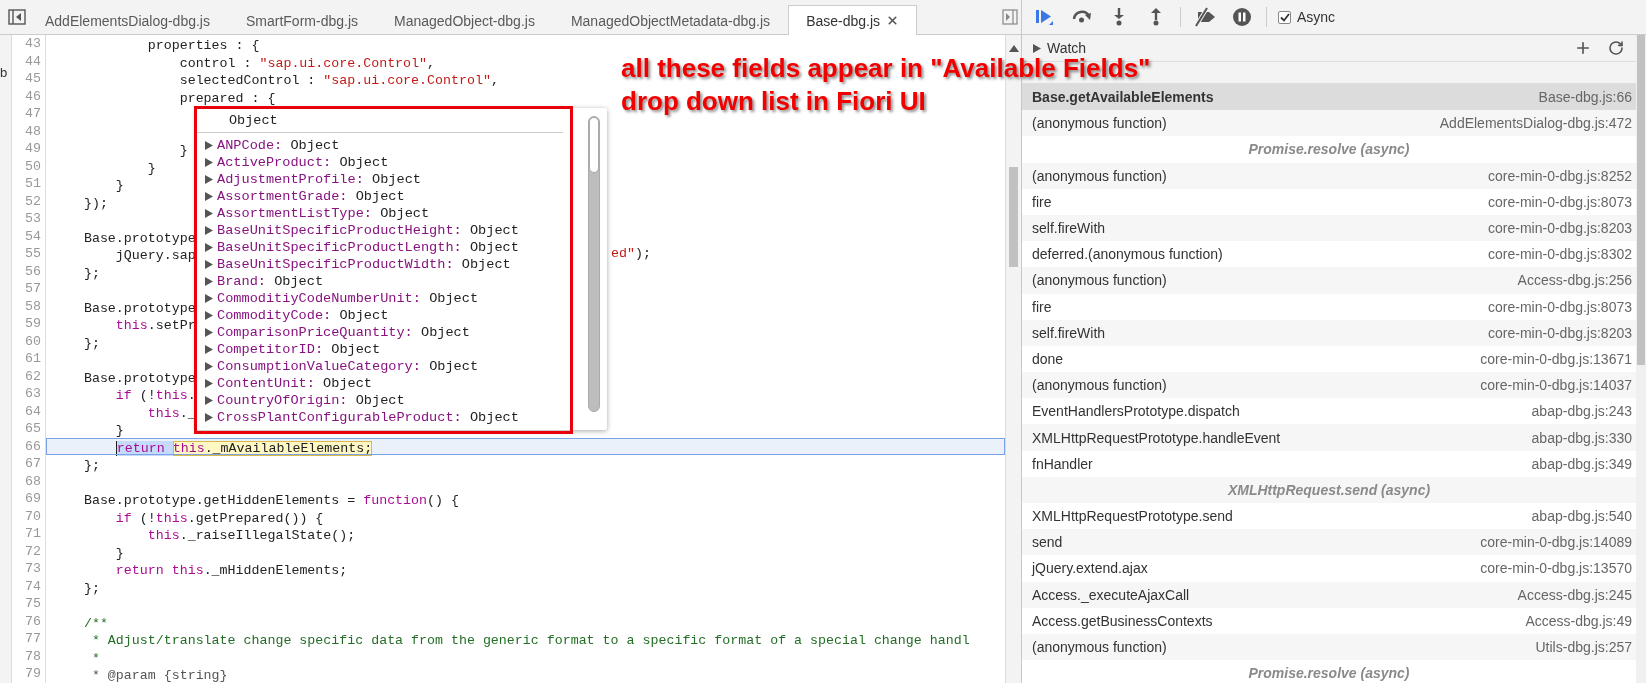  Describe the element at coordinates (406, 332) in the screenshot. I see `property-item: ComparisonPriceQuantity: Object` at that location.